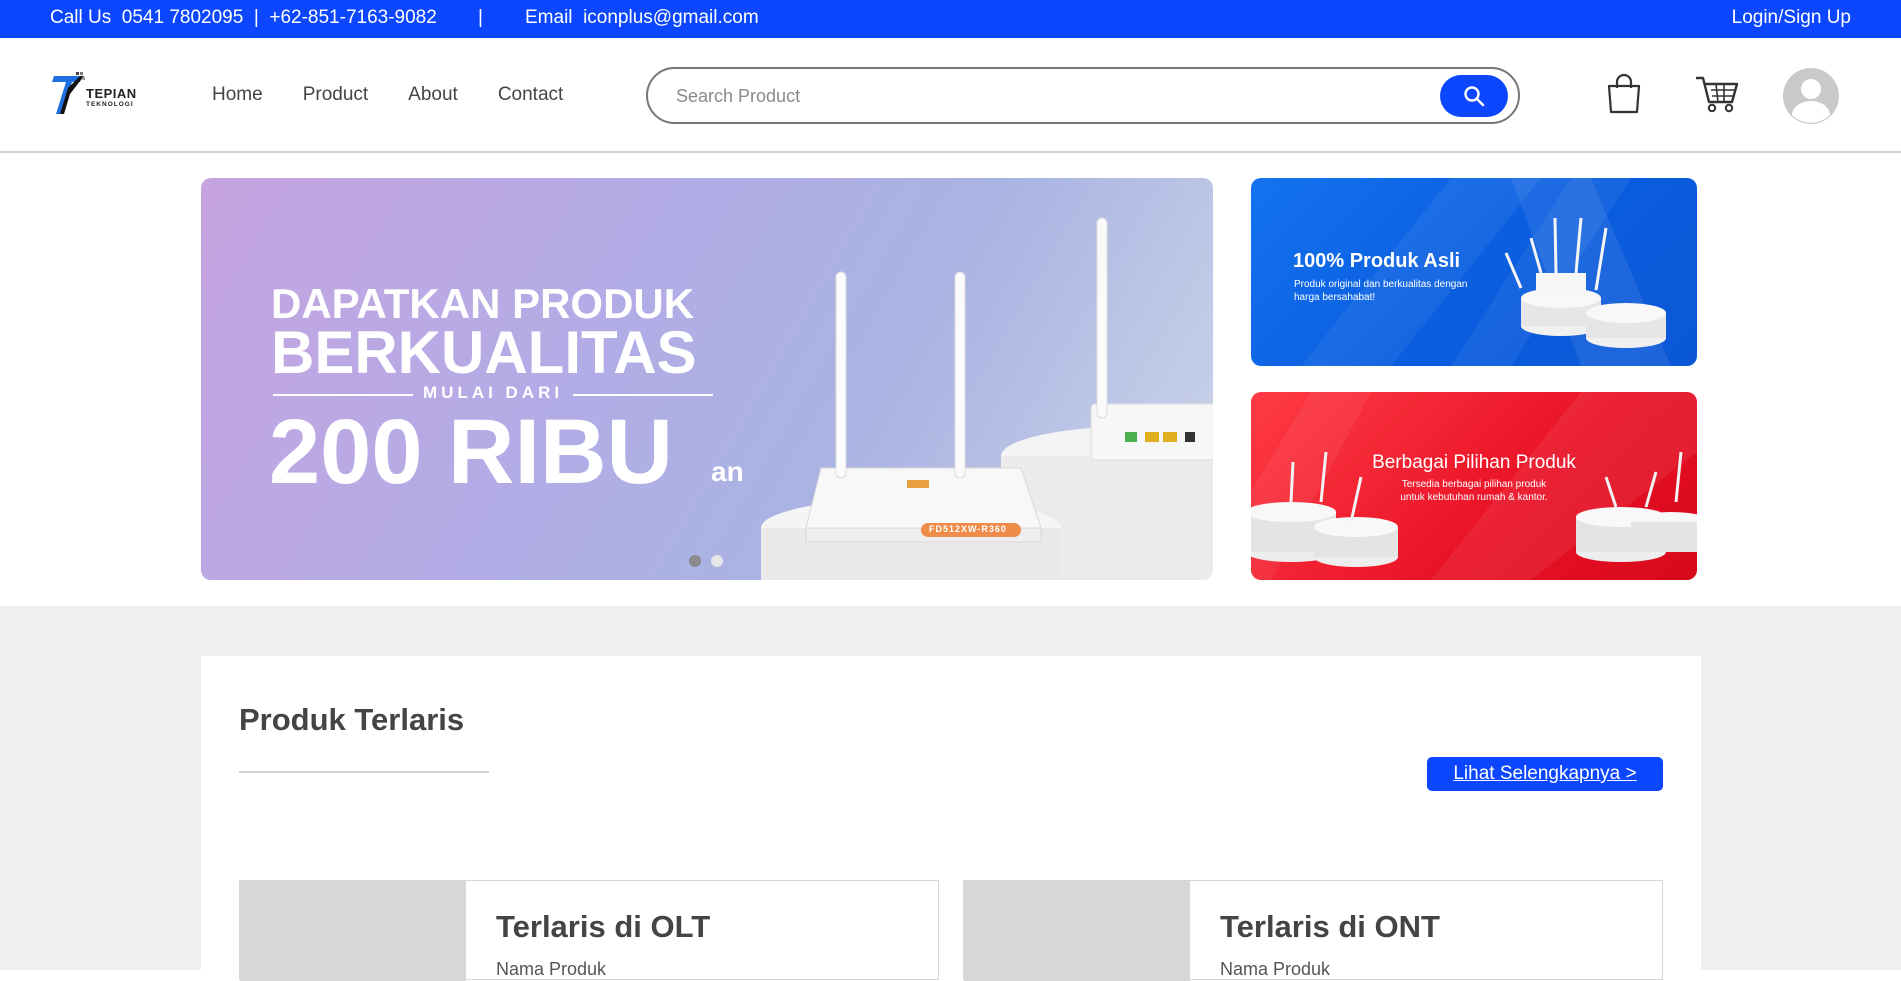  I want to click on nav-about: About, so click(433, 95).